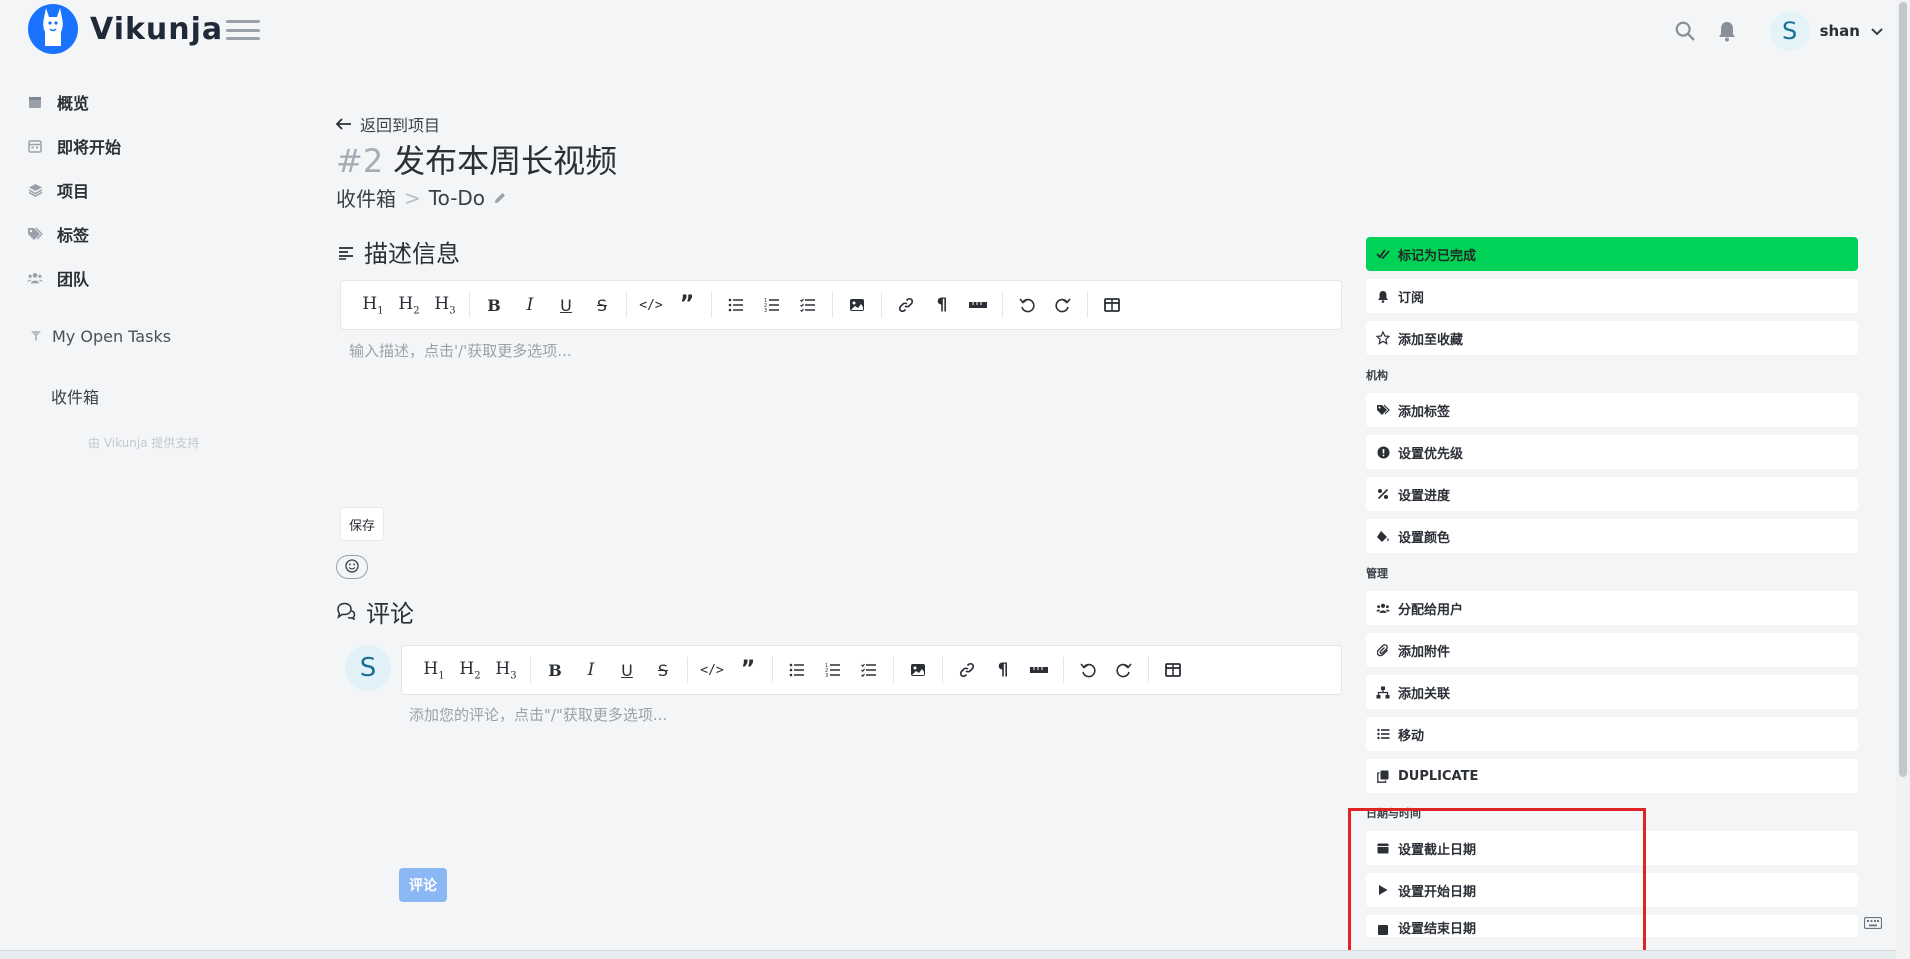 The height and width of the screenshot is (959, 1910). What do you see at coordinates (150, 396) in the screenshot?
I see `sidebar-project-inbox: 收件箱` at bounding box center [150, 396].